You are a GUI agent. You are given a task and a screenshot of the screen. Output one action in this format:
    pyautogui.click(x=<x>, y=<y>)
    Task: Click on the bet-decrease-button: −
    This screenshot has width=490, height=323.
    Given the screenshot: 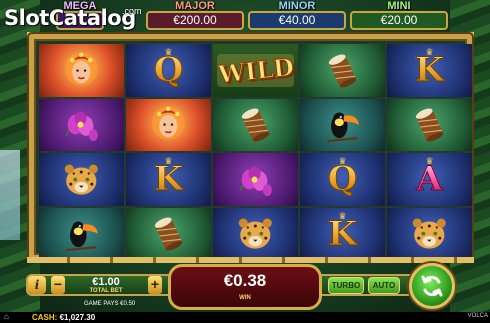 What is the action you would take?
    pyautogui.click(x=58, y=285)
    